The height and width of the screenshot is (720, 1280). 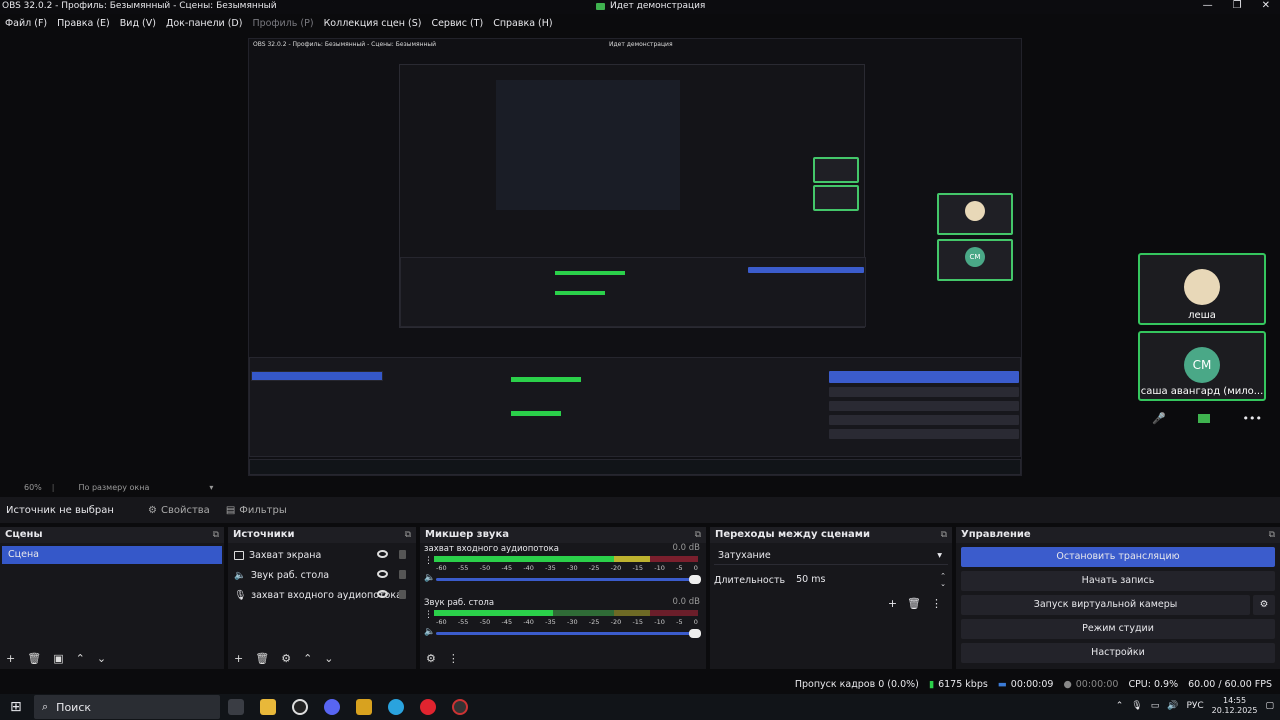 I want to click on share-screen-icon, so click(x=1204, y=418).